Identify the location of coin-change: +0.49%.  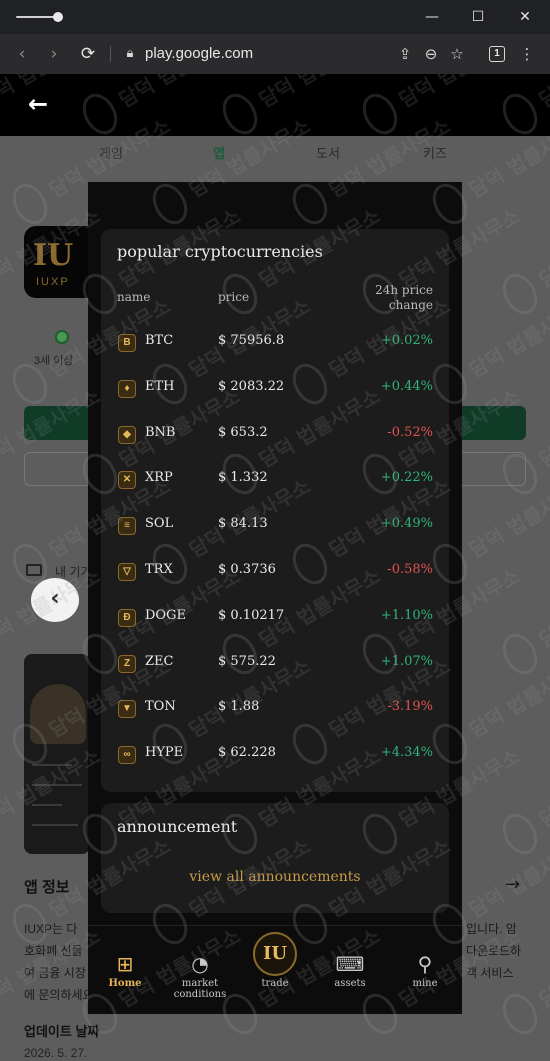
(406, 523).